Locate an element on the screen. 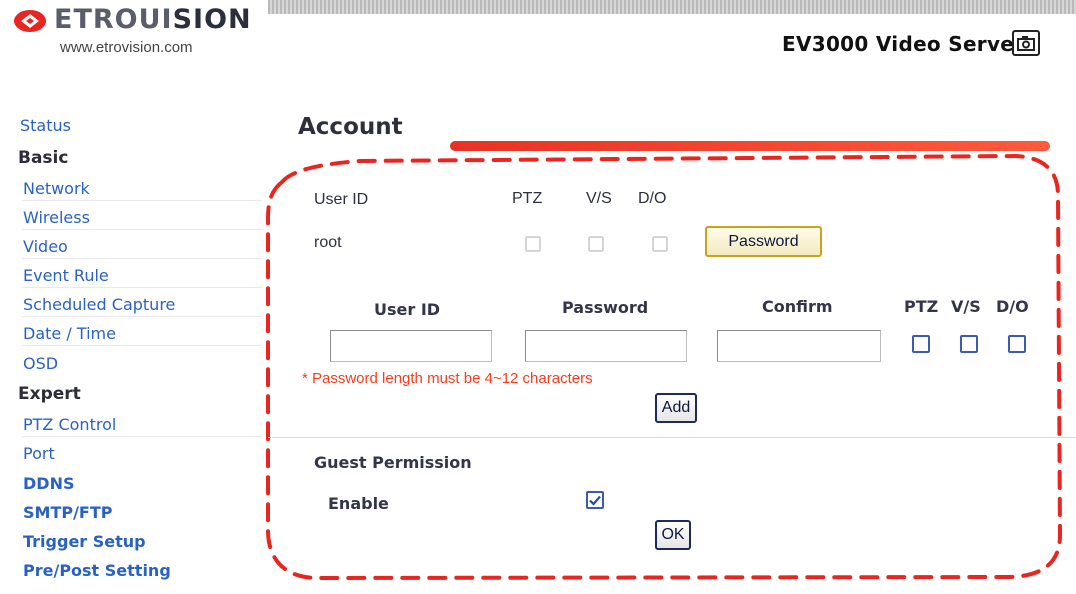 The width and height of the screenshot is (1076, 594). password-button: Password is located at coordinates (763, 241).